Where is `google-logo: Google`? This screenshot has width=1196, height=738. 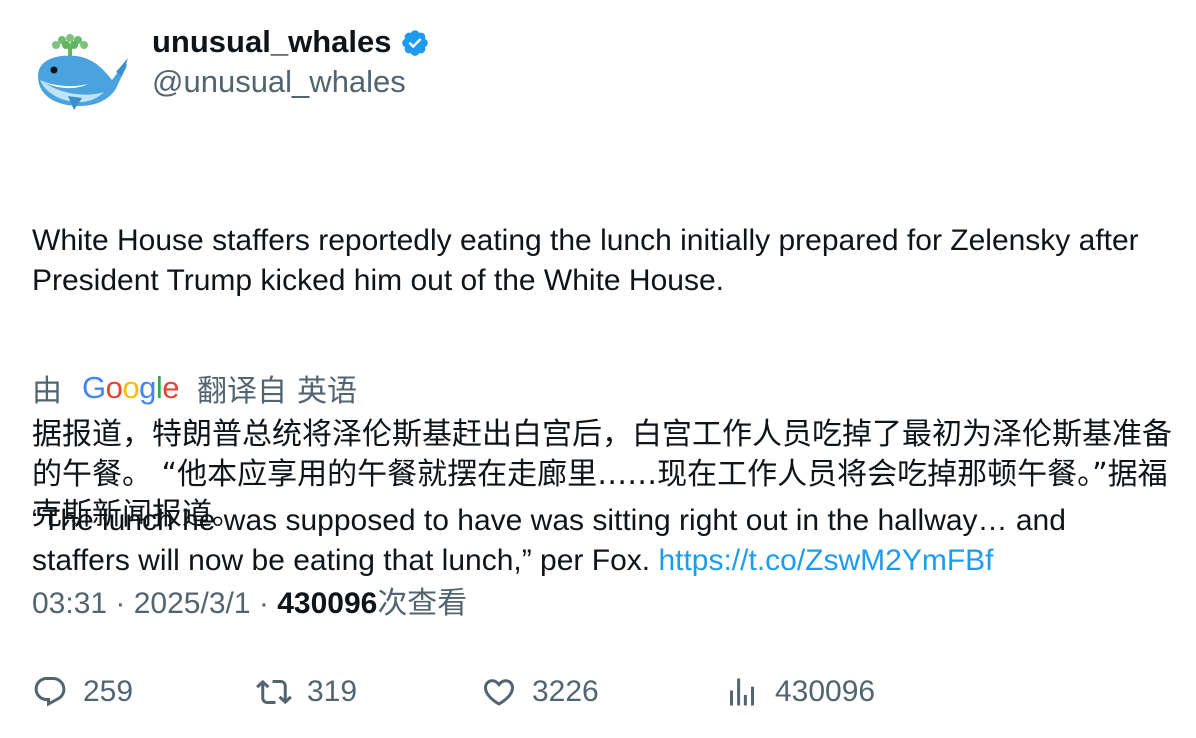 google-logo: Google is located at coordinates (131, 387).